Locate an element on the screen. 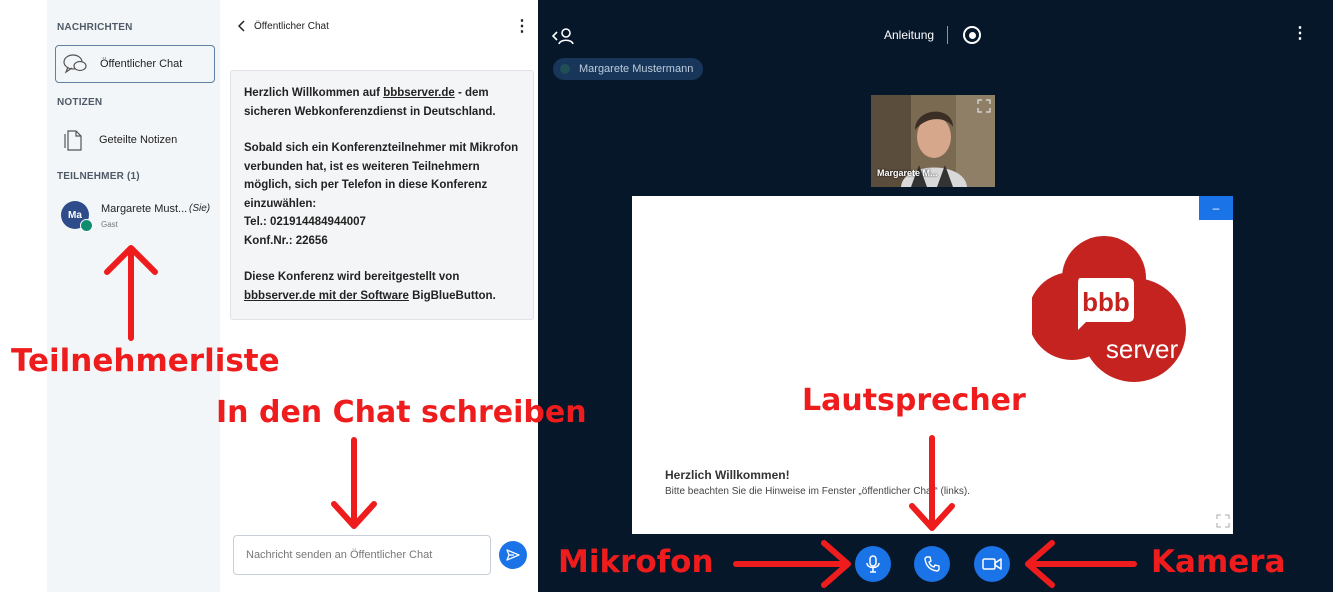 The image size is (1333, 592). participant-list-item: Ma Margarete Must... (Sie) Gast is located at coordinates (141, 219).